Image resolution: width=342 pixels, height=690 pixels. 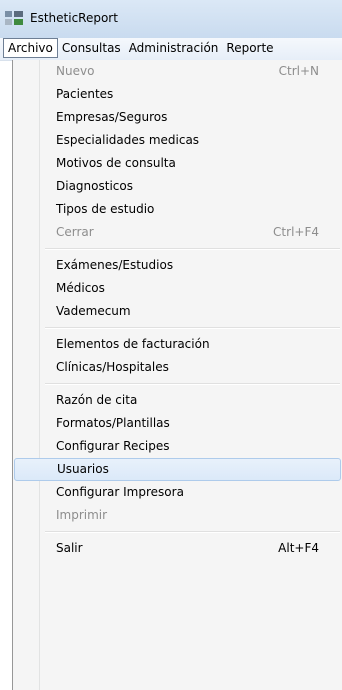 I want to click on menu-item-label: Tipos de estudio, so click(x=105, y=209).